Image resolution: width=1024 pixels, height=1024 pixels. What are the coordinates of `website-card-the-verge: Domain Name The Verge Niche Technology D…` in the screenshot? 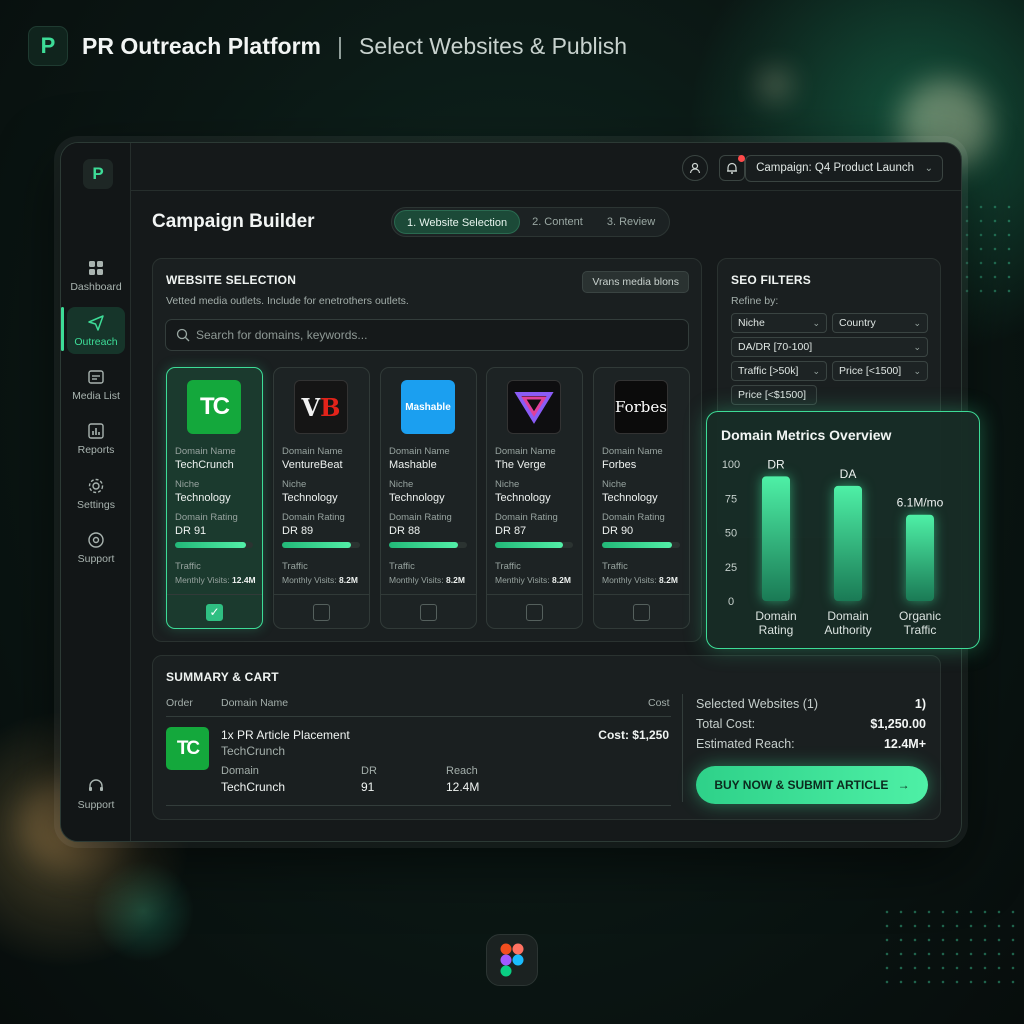 It's located at (534, 498).